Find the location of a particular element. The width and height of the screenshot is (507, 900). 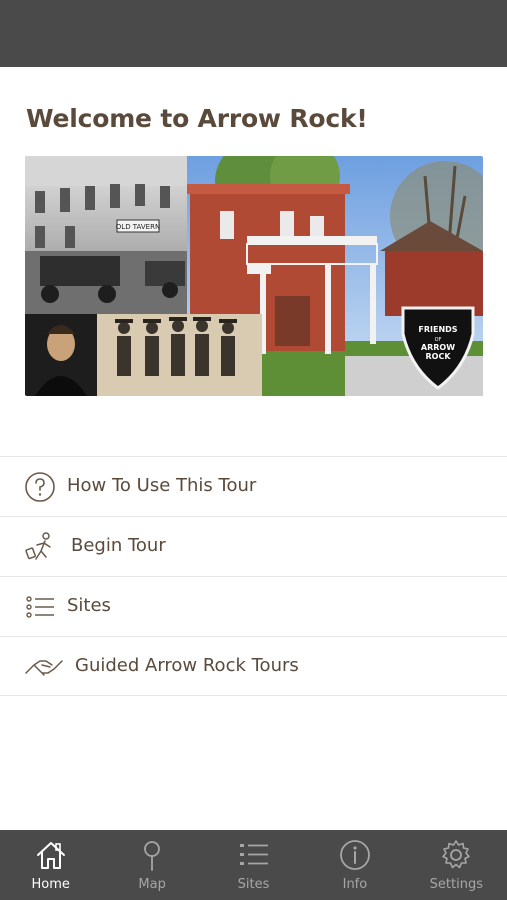

menu-item-guided-tours: Guided Arrow Rock Tours is located at coordinates (253, 666).